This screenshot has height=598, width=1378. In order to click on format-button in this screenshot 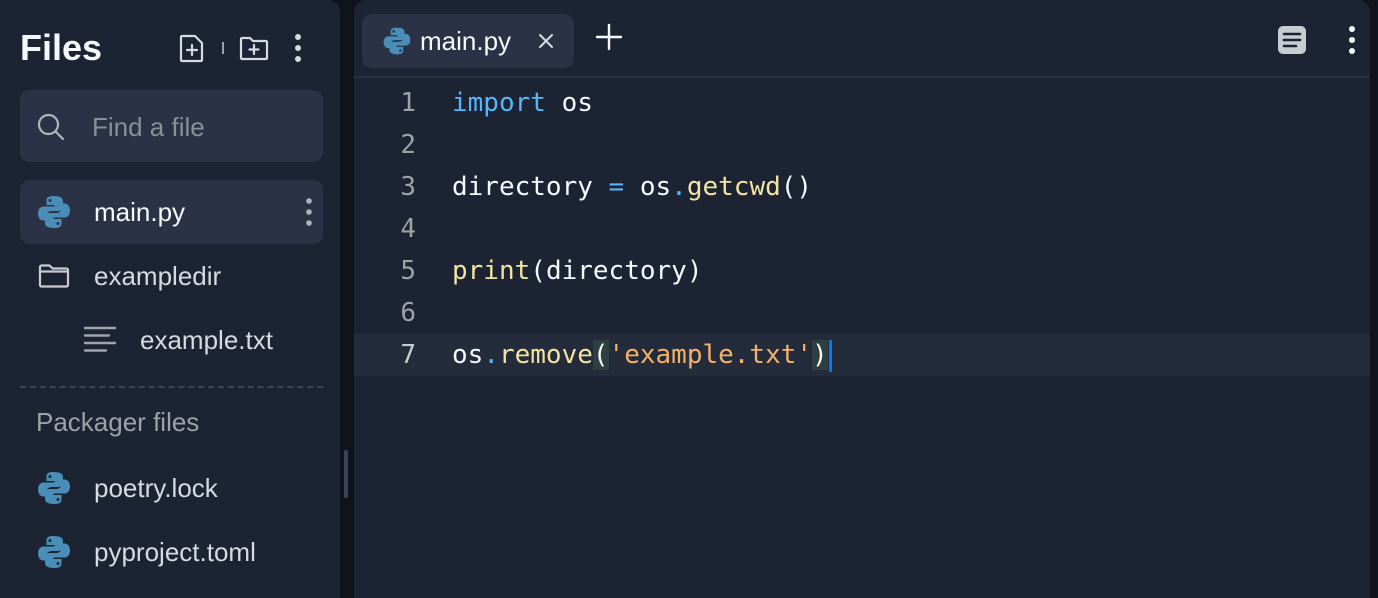, I will do `click(1292, 40)`.